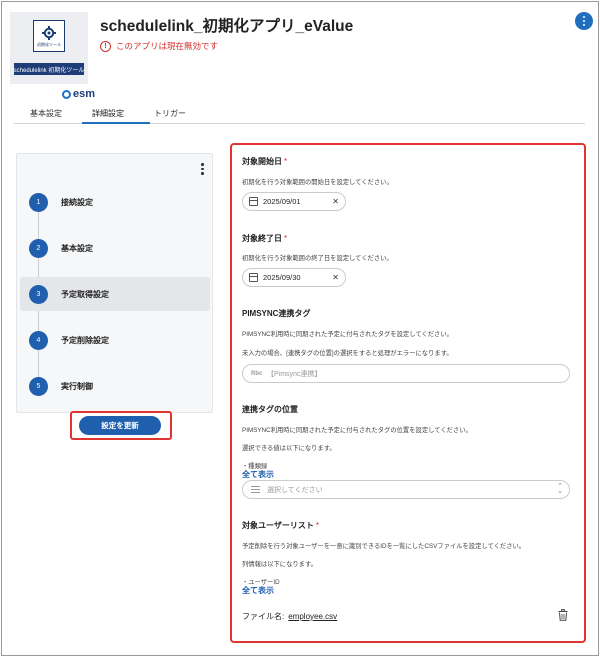 The image size is (600, 657). What do you see at coordinates (77, 202) in the screenshot?
I see `step-label: 接続設定` at bounding box center [77, 202].